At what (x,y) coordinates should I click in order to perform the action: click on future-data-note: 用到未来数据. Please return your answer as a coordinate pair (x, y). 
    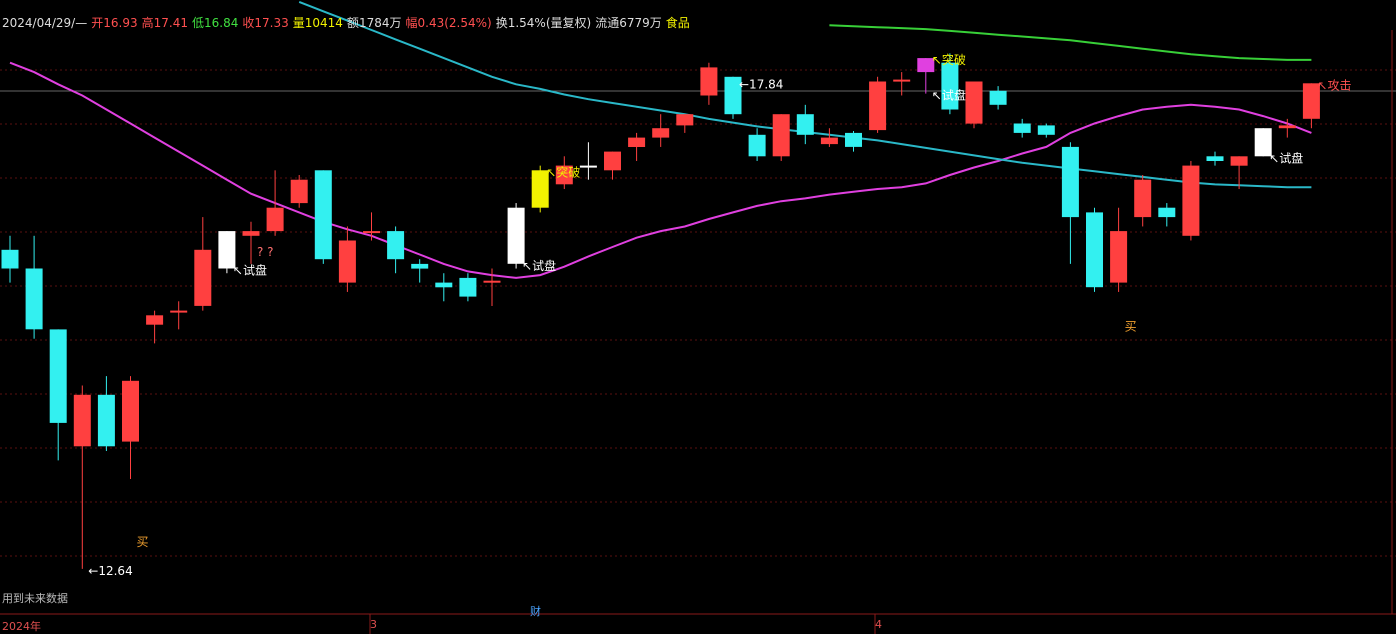
    Looking at the image, I should click on (35, 598).